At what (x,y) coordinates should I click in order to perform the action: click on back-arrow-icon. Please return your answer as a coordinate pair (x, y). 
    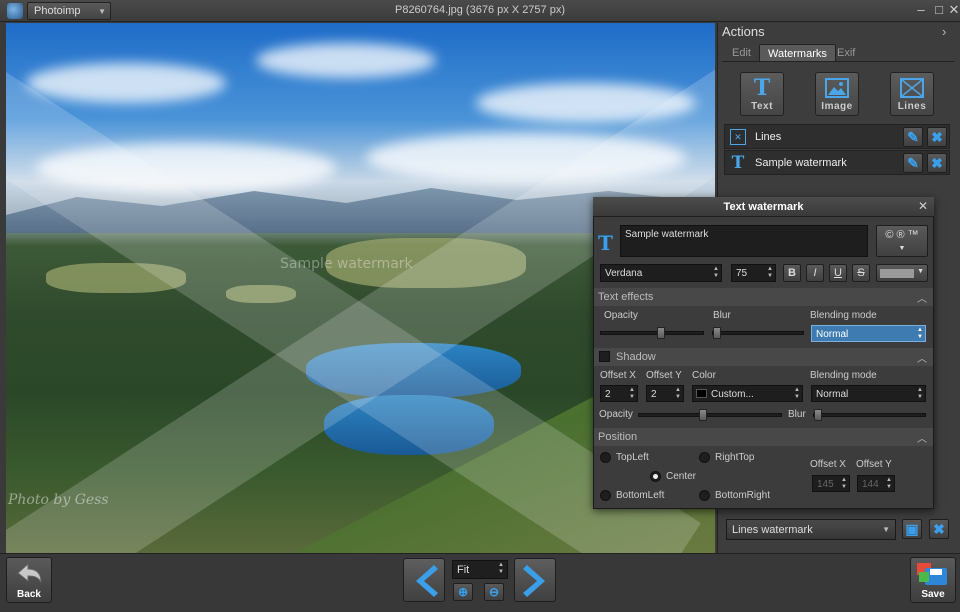
    Looking at the image, I should click on (29, 573).